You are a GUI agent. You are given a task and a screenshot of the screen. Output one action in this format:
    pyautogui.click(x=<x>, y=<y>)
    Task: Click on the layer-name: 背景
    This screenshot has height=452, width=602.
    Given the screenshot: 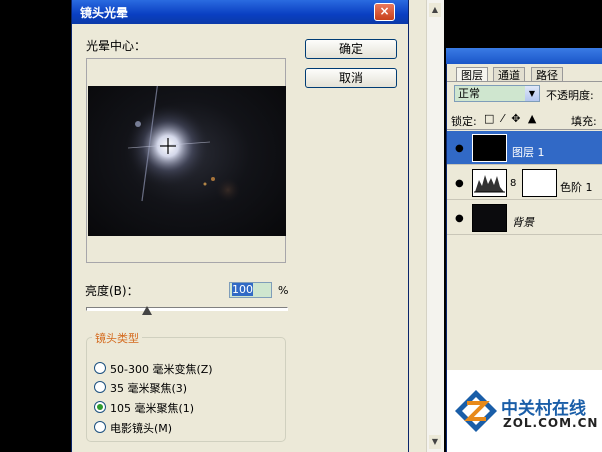 What is the action you would take?
    pyautogui.click(x=523, y=222)
    